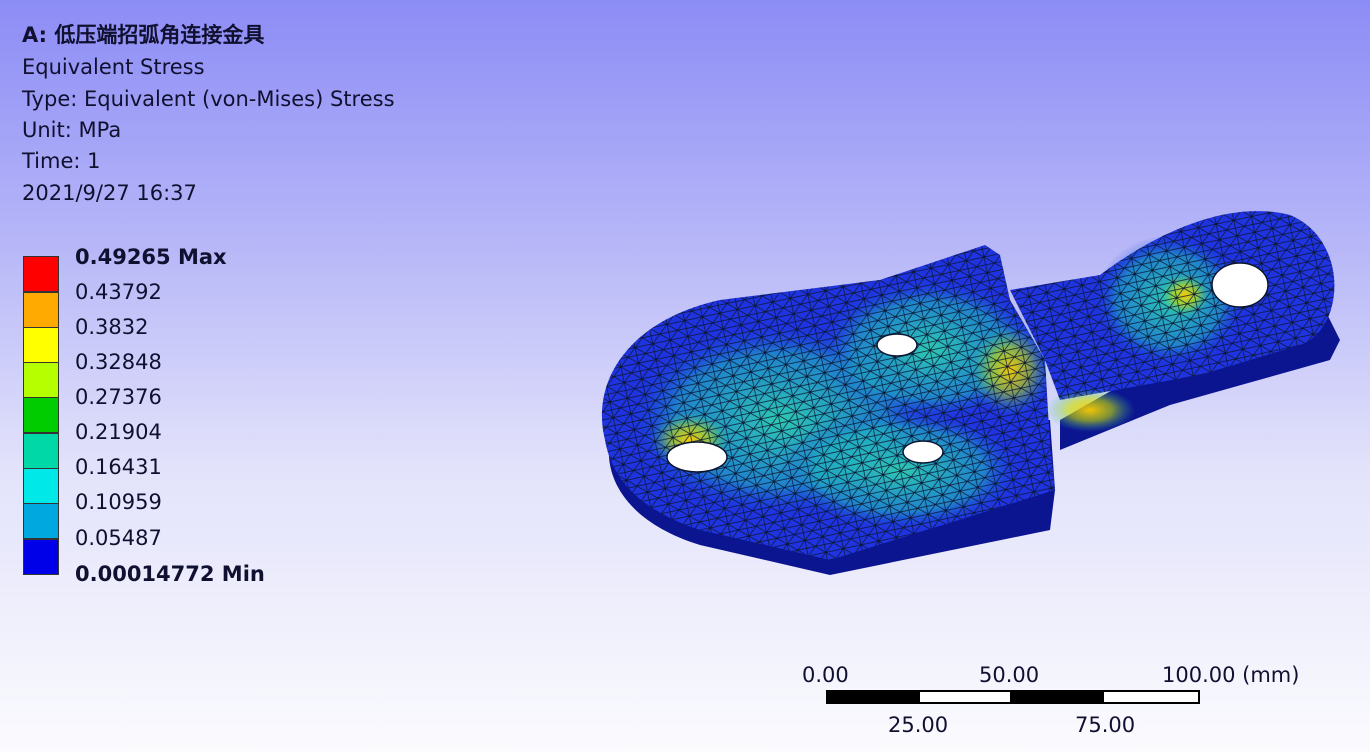  Describe the element at coordinates (918, 725) in the screenshot. I see `scale-label: 25.00` at that location.